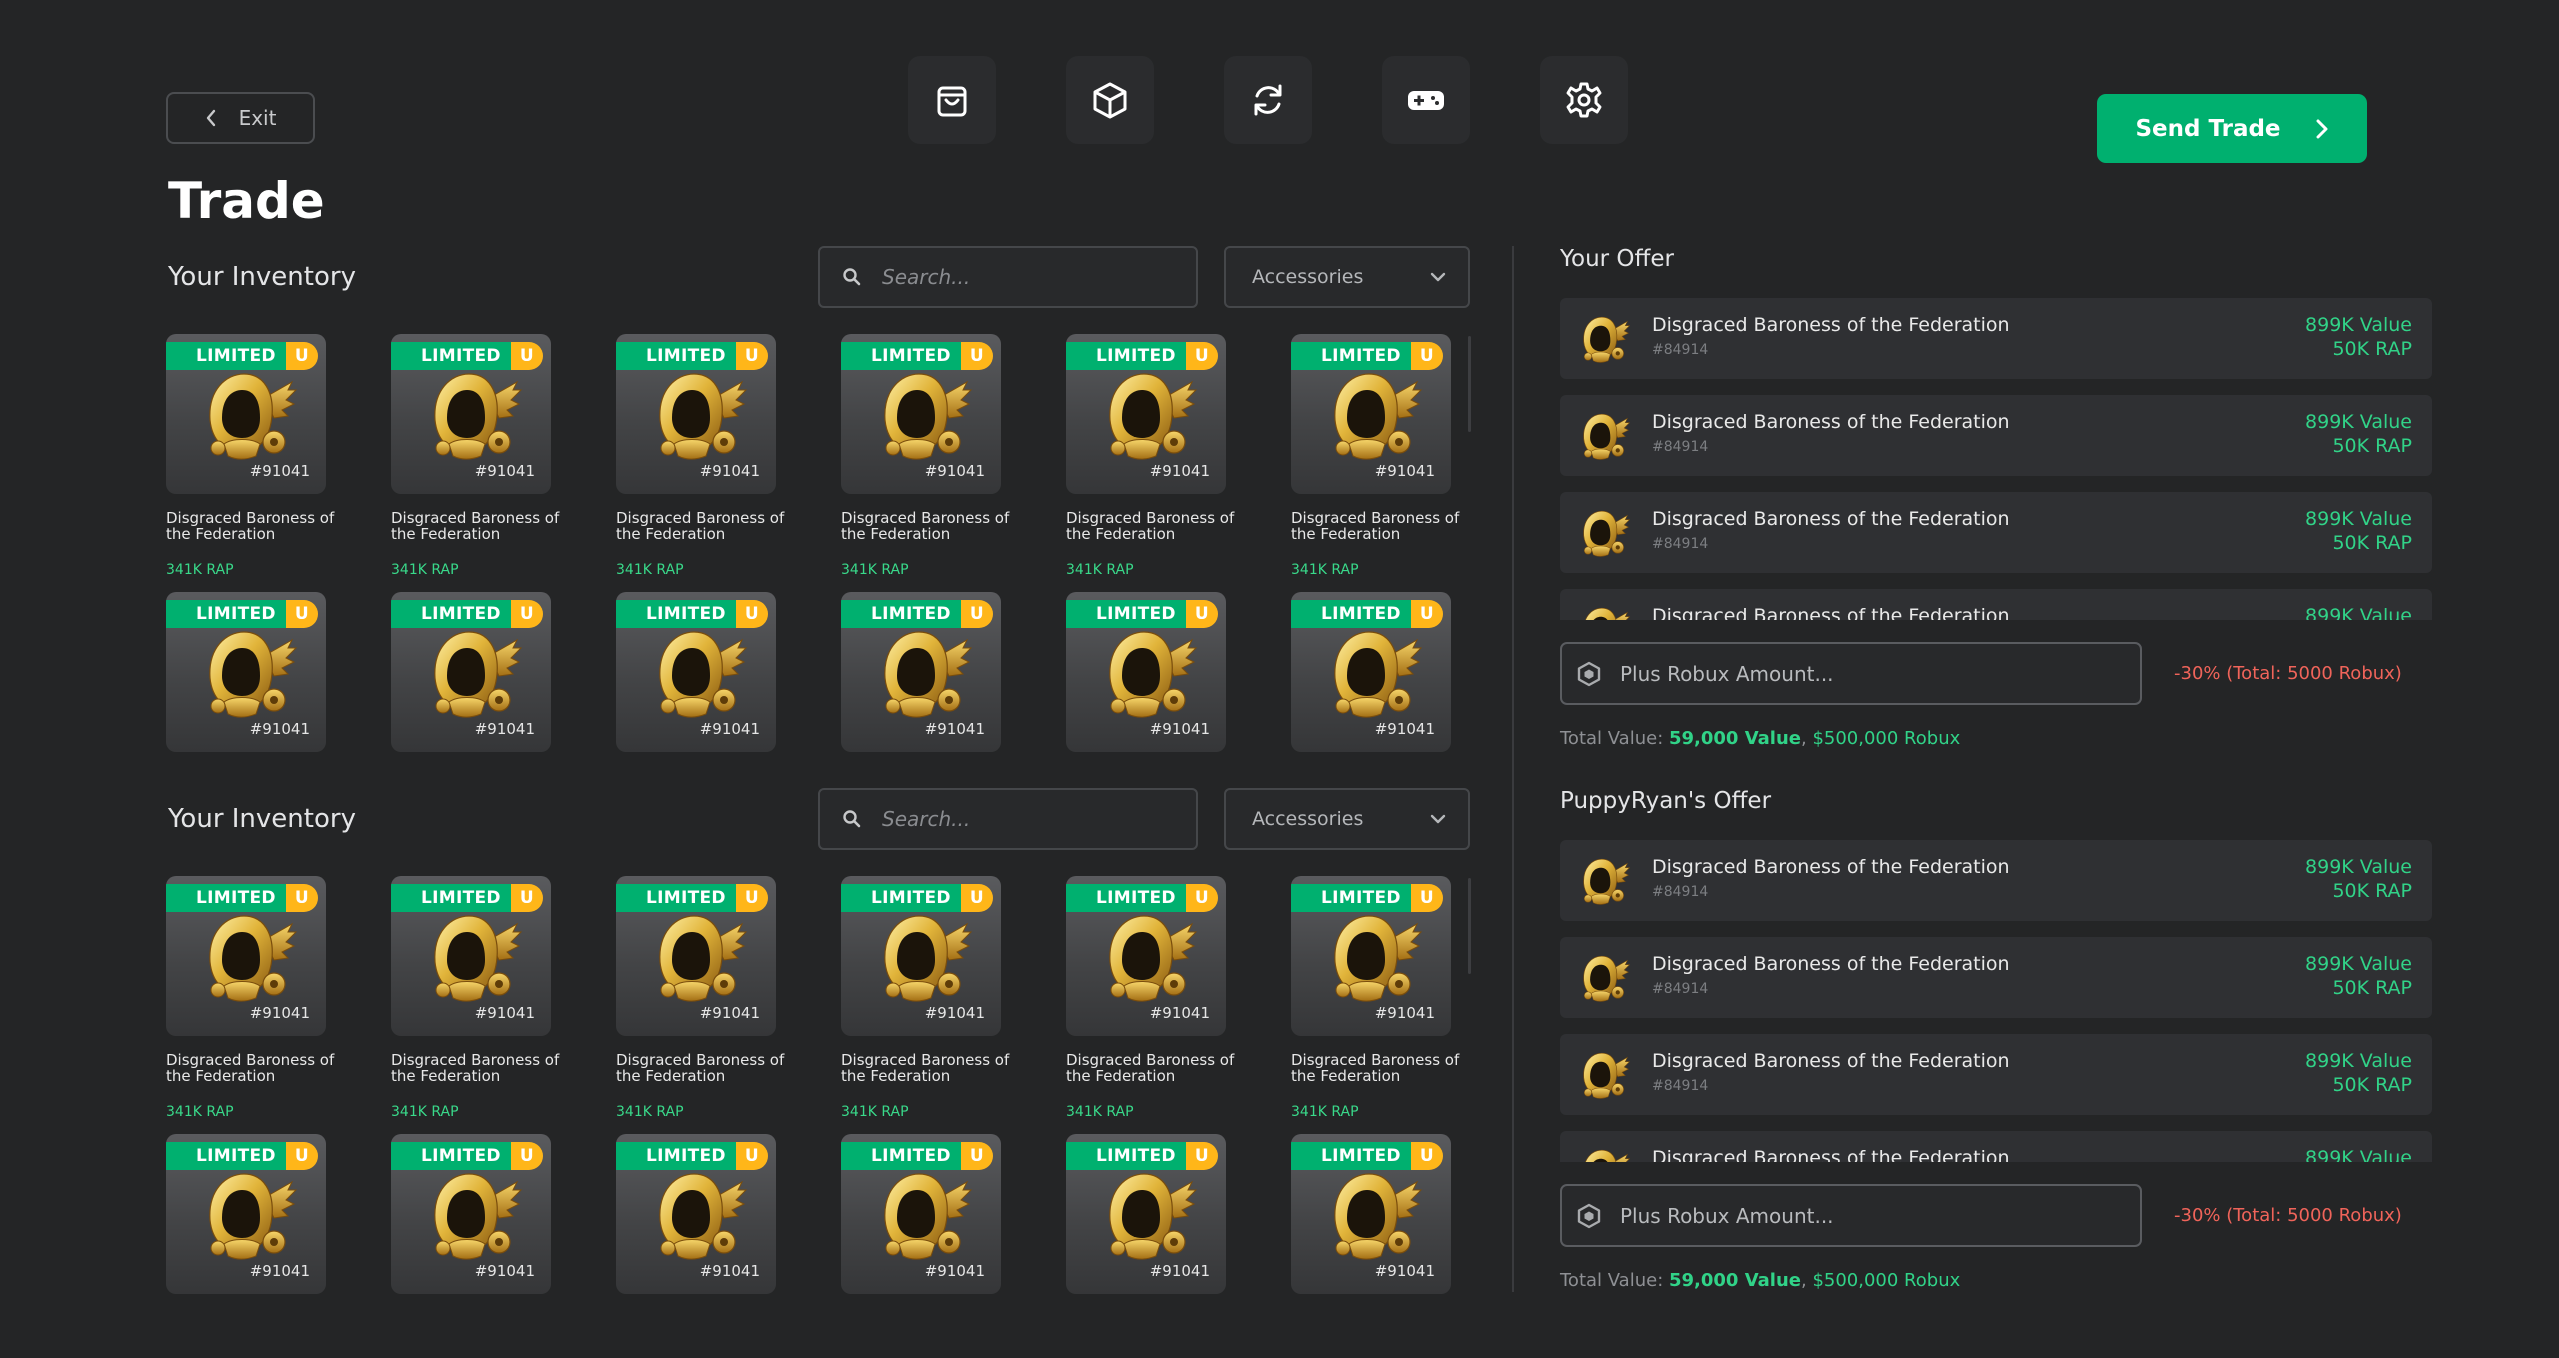  Describe the element at coordinates (650, 570) in the screenshot. I see `item-rap: 341K RAP` at that location.